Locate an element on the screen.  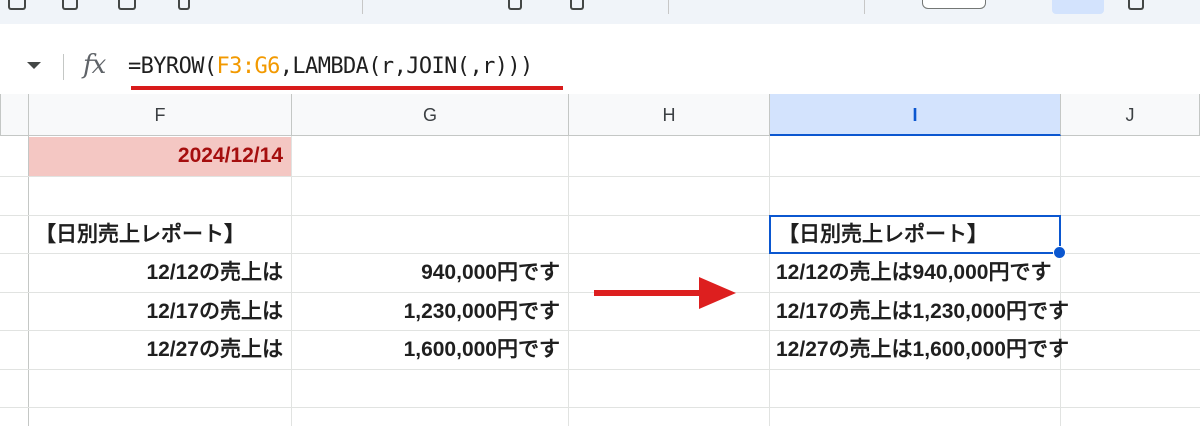
cell-f1-date: 2024/12/14 is located at coordinates (160, 156).